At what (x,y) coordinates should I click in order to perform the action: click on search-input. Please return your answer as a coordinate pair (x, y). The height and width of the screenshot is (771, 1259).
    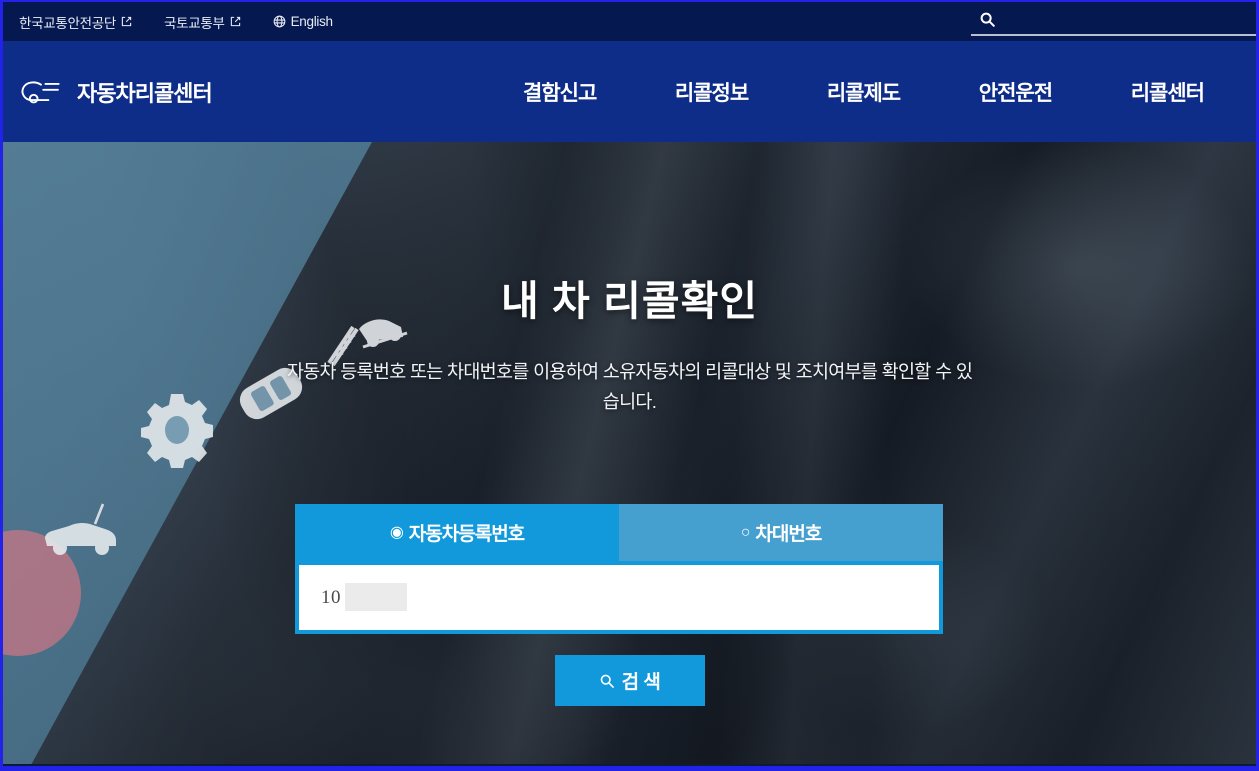
    Looking at the image, I should click on (1124, 19).